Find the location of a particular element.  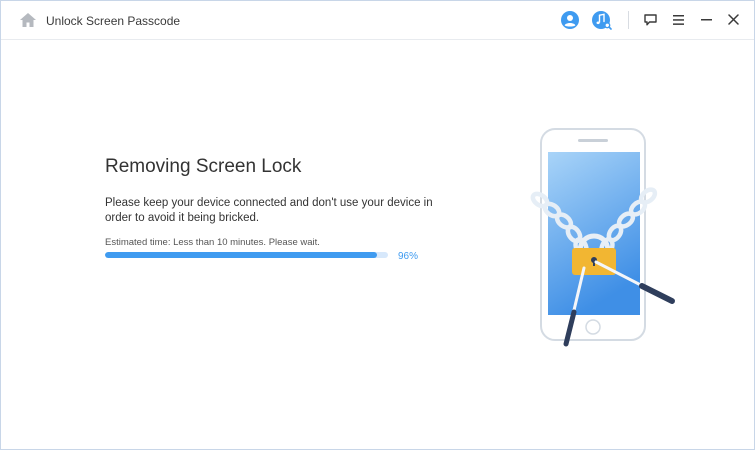

feedback-icon is located at coordinates (650, 20).